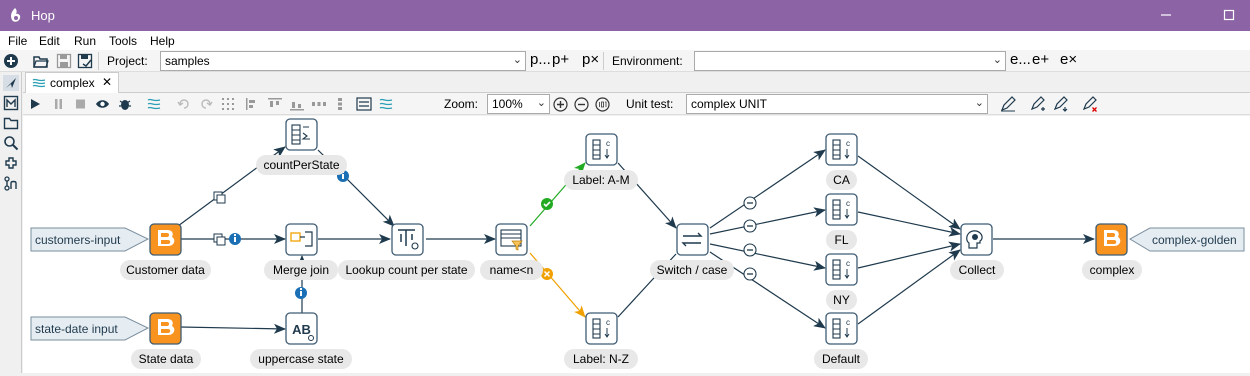 The image size is (1250, 376). Describe the element at coordinates (767, 221) in the screenshot. I see `hop-switch-fl` at that location.